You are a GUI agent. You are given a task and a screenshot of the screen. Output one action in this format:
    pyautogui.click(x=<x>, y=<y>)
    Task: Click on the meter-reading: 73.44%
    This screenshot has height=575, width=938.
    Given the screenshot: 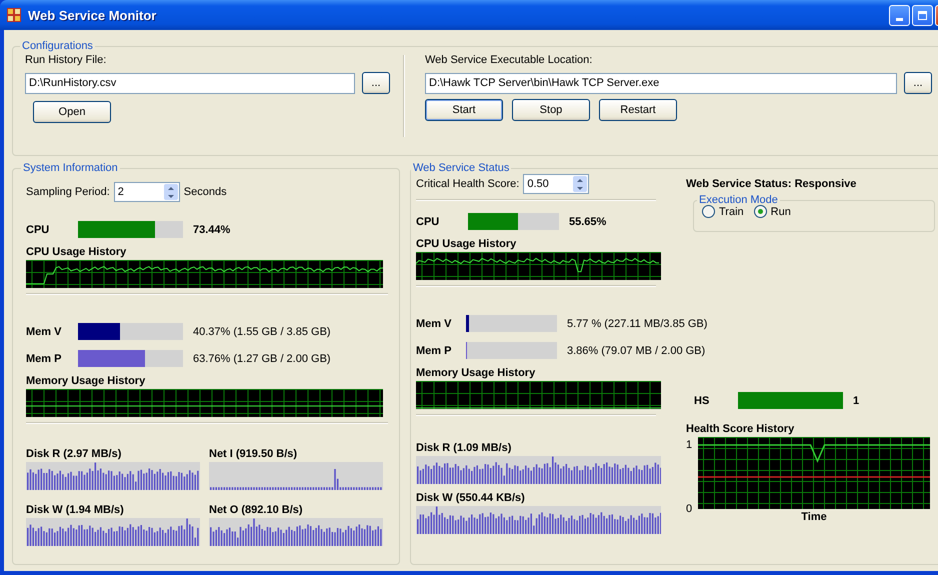 What is the action you would take?
    pyautogui.click(x=211, y=230)
    